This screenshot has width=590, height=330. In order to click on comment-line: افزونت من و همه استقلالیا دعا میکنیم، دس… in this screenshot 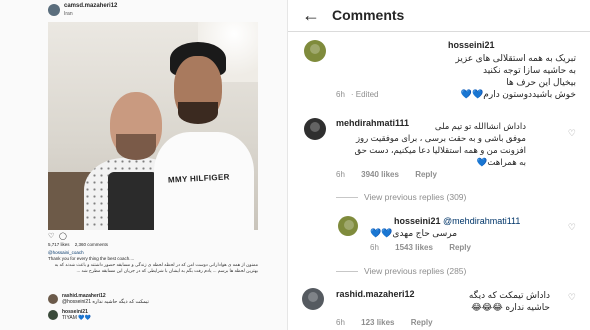, I will do `click(440, 150)`.